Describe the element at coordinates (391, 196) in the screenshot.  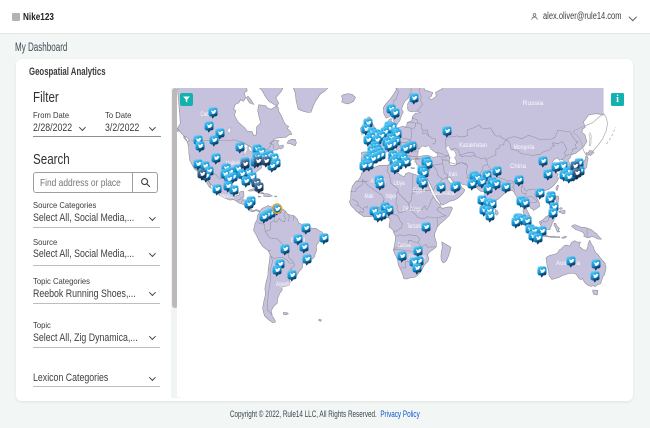
I see `svg-text: Niger` at that location.